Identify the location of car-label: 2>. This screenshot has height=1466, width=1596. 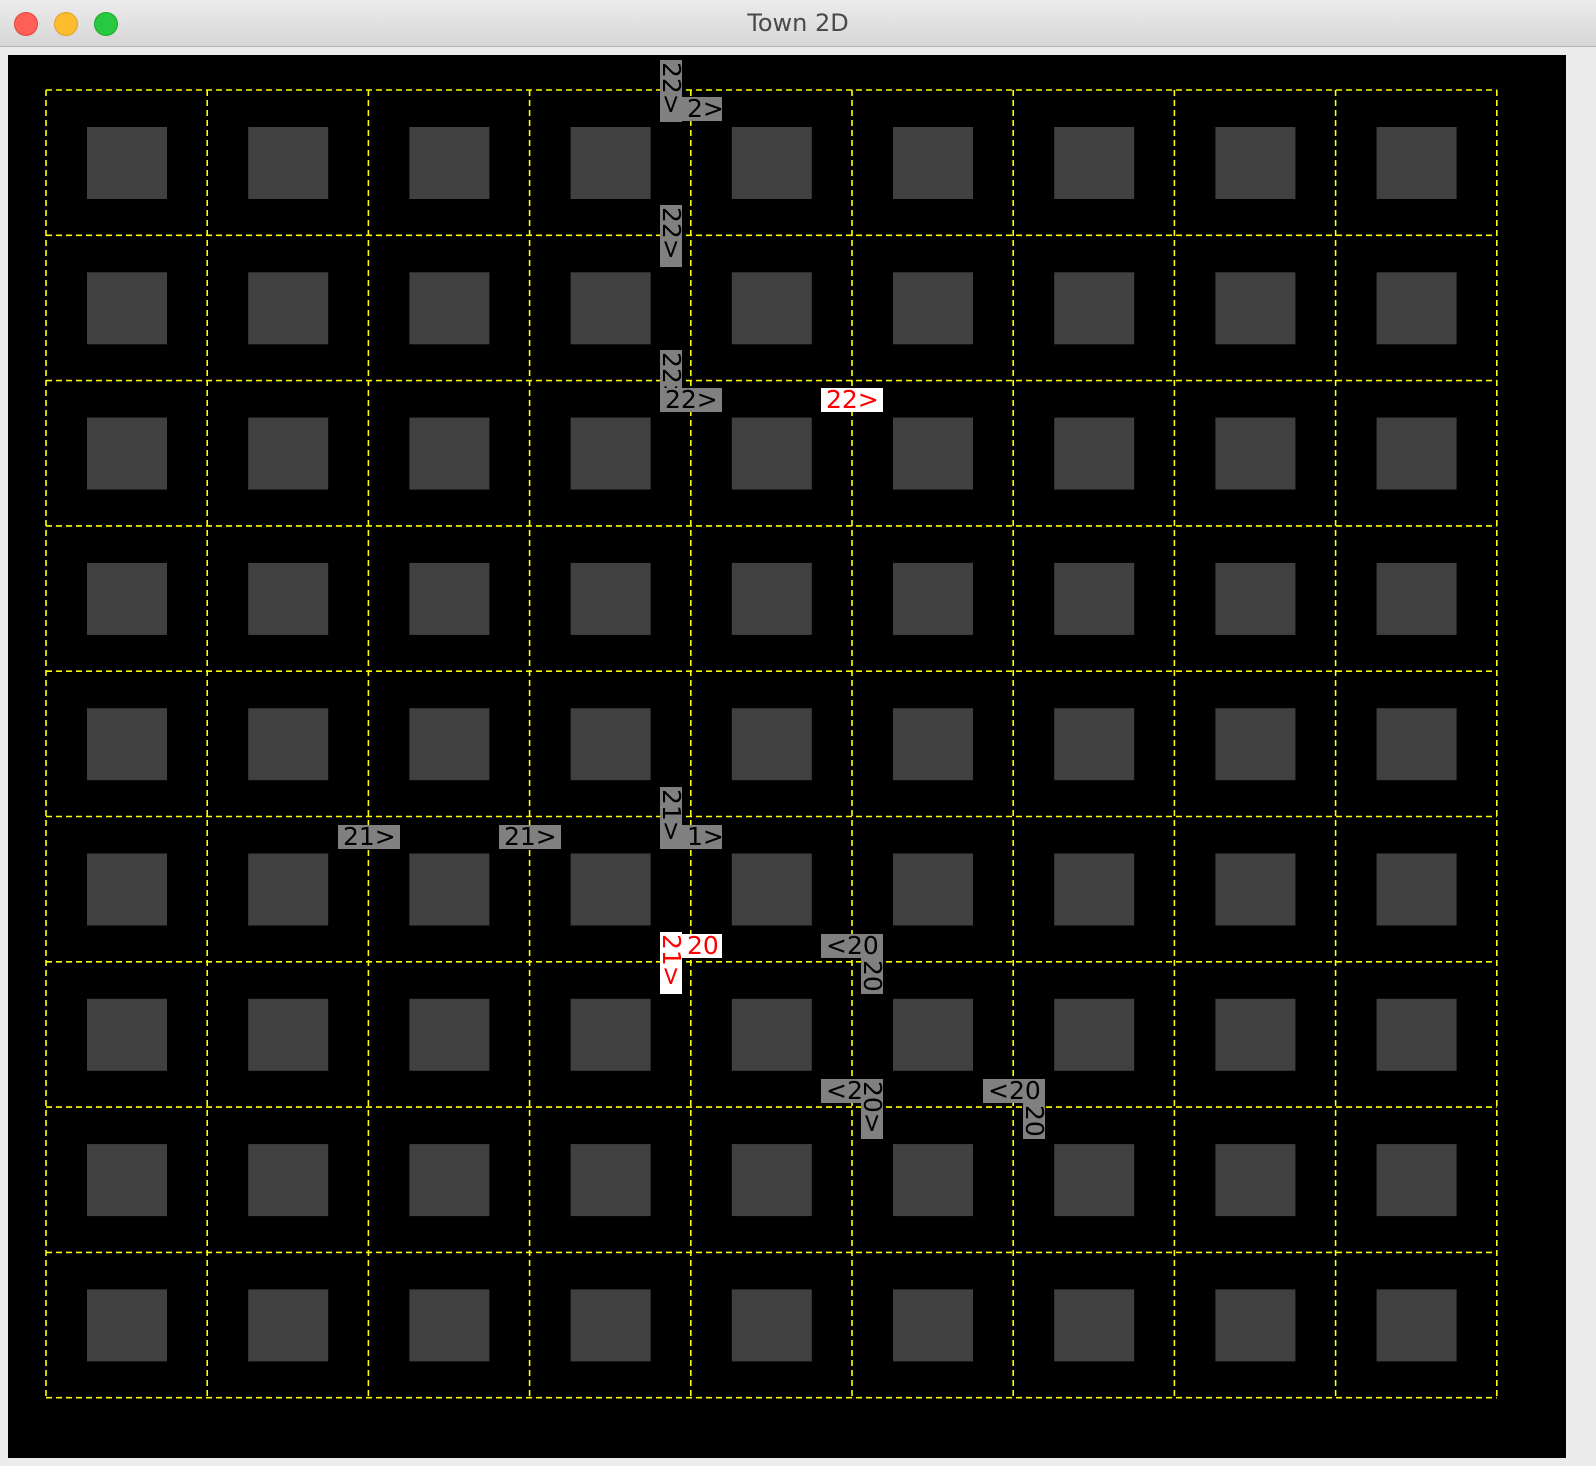
(703, 108).